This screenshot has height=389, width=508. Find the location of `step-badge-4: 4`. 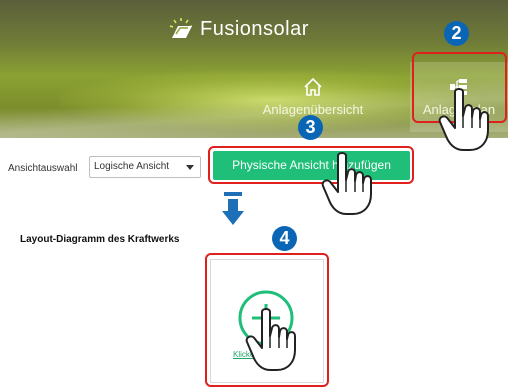

step-badge-4: 4 is located at coordinates (284, 238).